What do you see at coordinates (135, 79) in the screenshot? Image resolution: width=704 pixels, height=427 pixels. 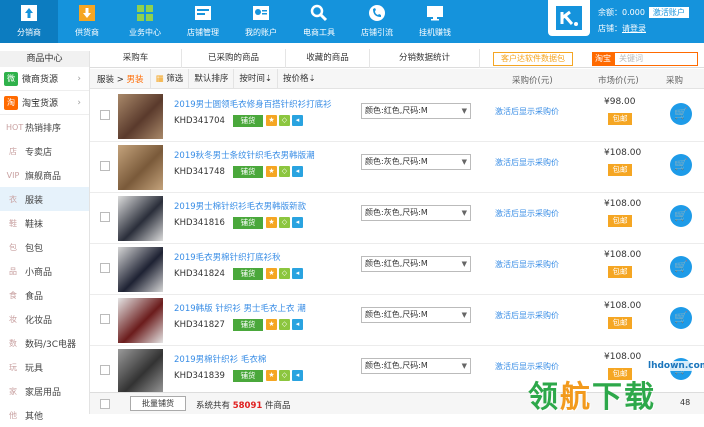 I see `breadcrumb-current: 男装` at bounding box center [135, 79].